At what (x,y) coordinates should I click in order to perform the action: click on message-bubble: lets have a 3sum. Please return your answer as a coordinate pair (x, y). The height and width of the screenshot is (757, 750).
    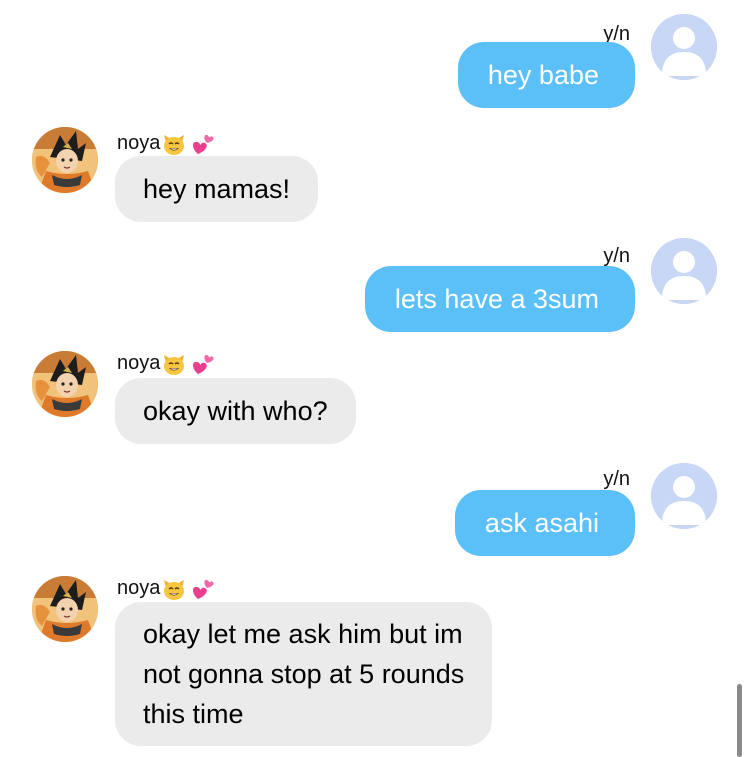
    Looking at the image, I should click on (499, 299).